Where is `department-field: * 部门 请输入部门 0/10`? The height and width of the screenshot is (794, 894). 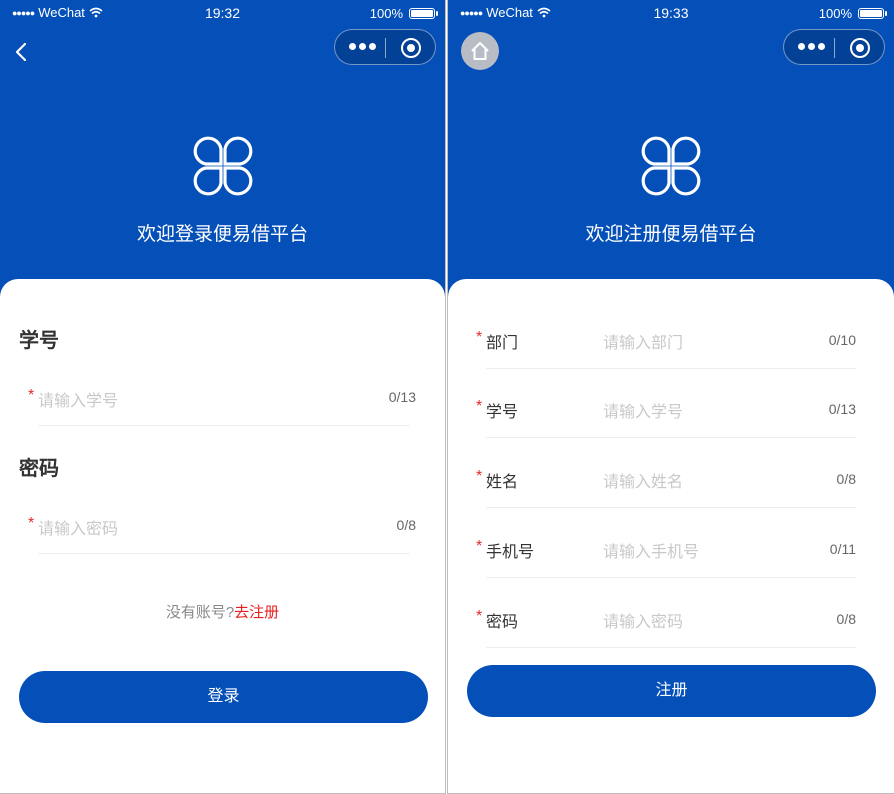 department-field: * 部门 请输入部门 0/10 is located at coordinates (666, 343).